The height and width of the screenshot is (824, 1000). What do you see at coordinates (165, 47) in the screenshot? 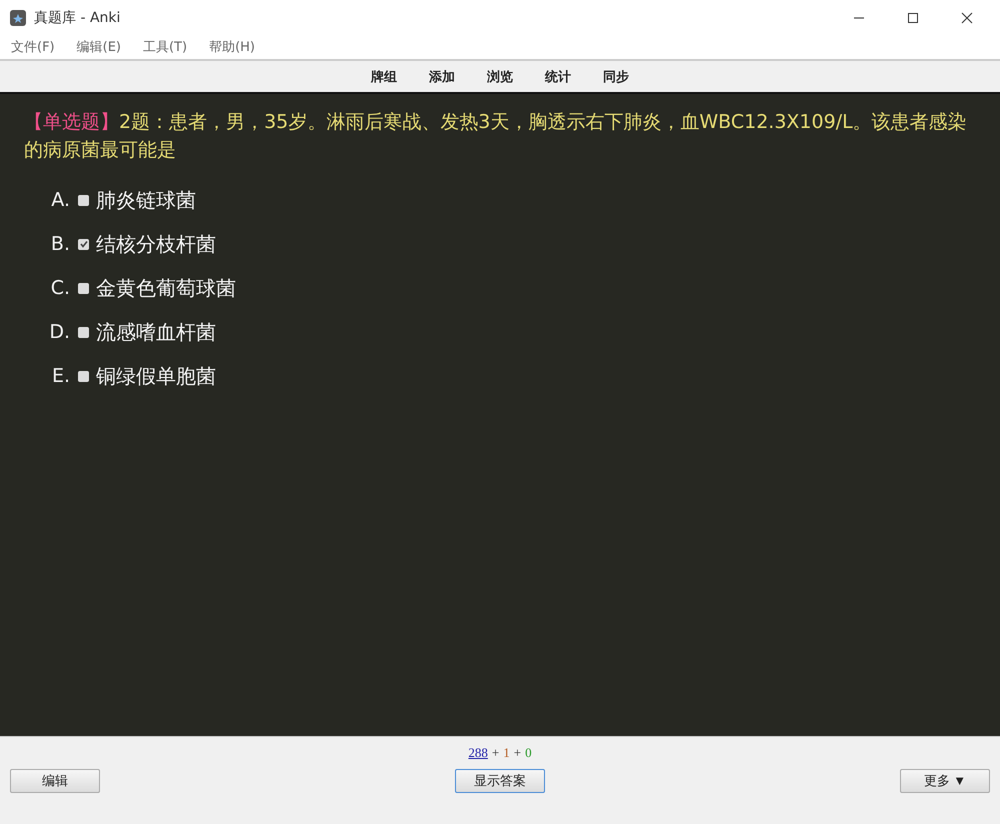
I see `menu-item: 工具(T)` at bounding box center [165, 47].